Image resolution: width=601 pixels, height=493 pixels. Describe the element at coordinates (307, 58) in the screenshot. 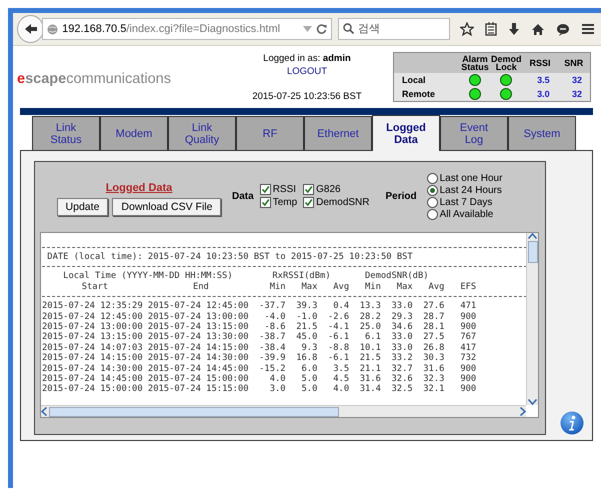

I see `login-status-text: Logged in as: admin` at that location.